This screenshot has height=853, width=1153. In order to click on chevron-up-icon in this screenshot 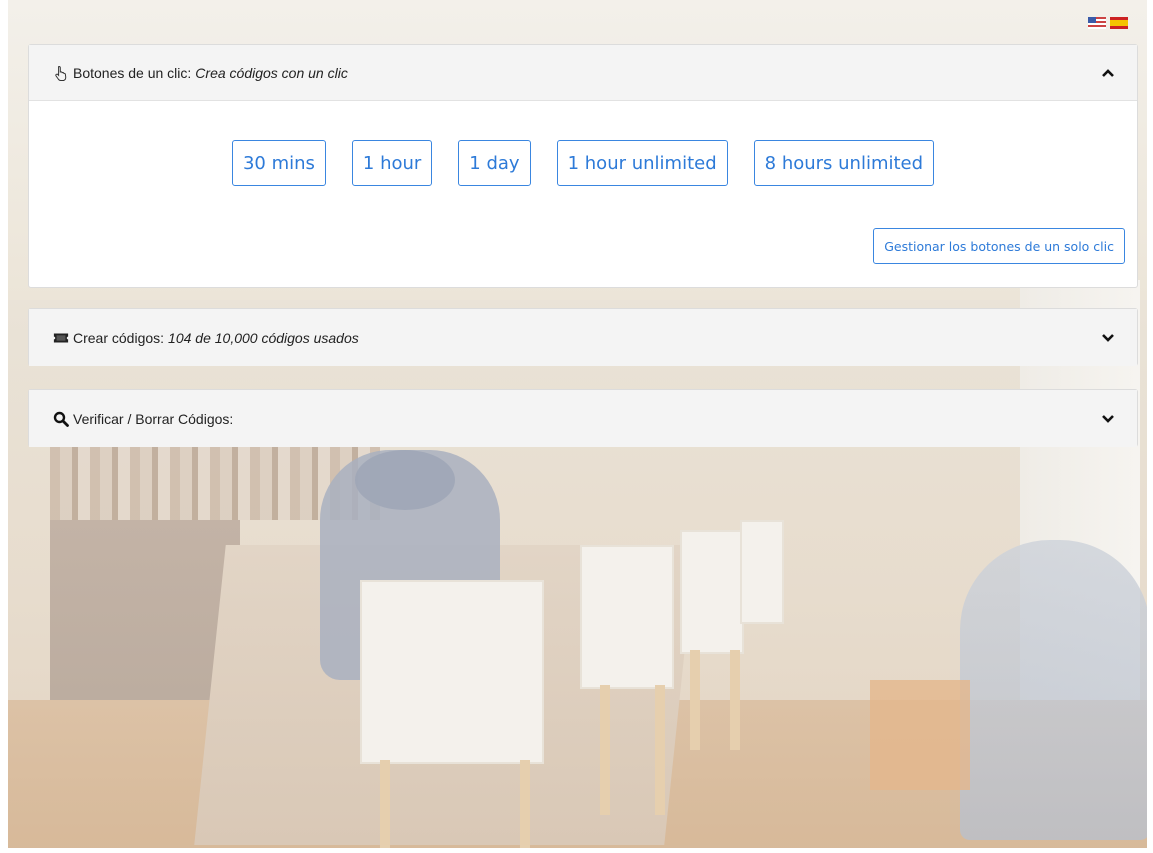, I will do `click(1108, 73)`.